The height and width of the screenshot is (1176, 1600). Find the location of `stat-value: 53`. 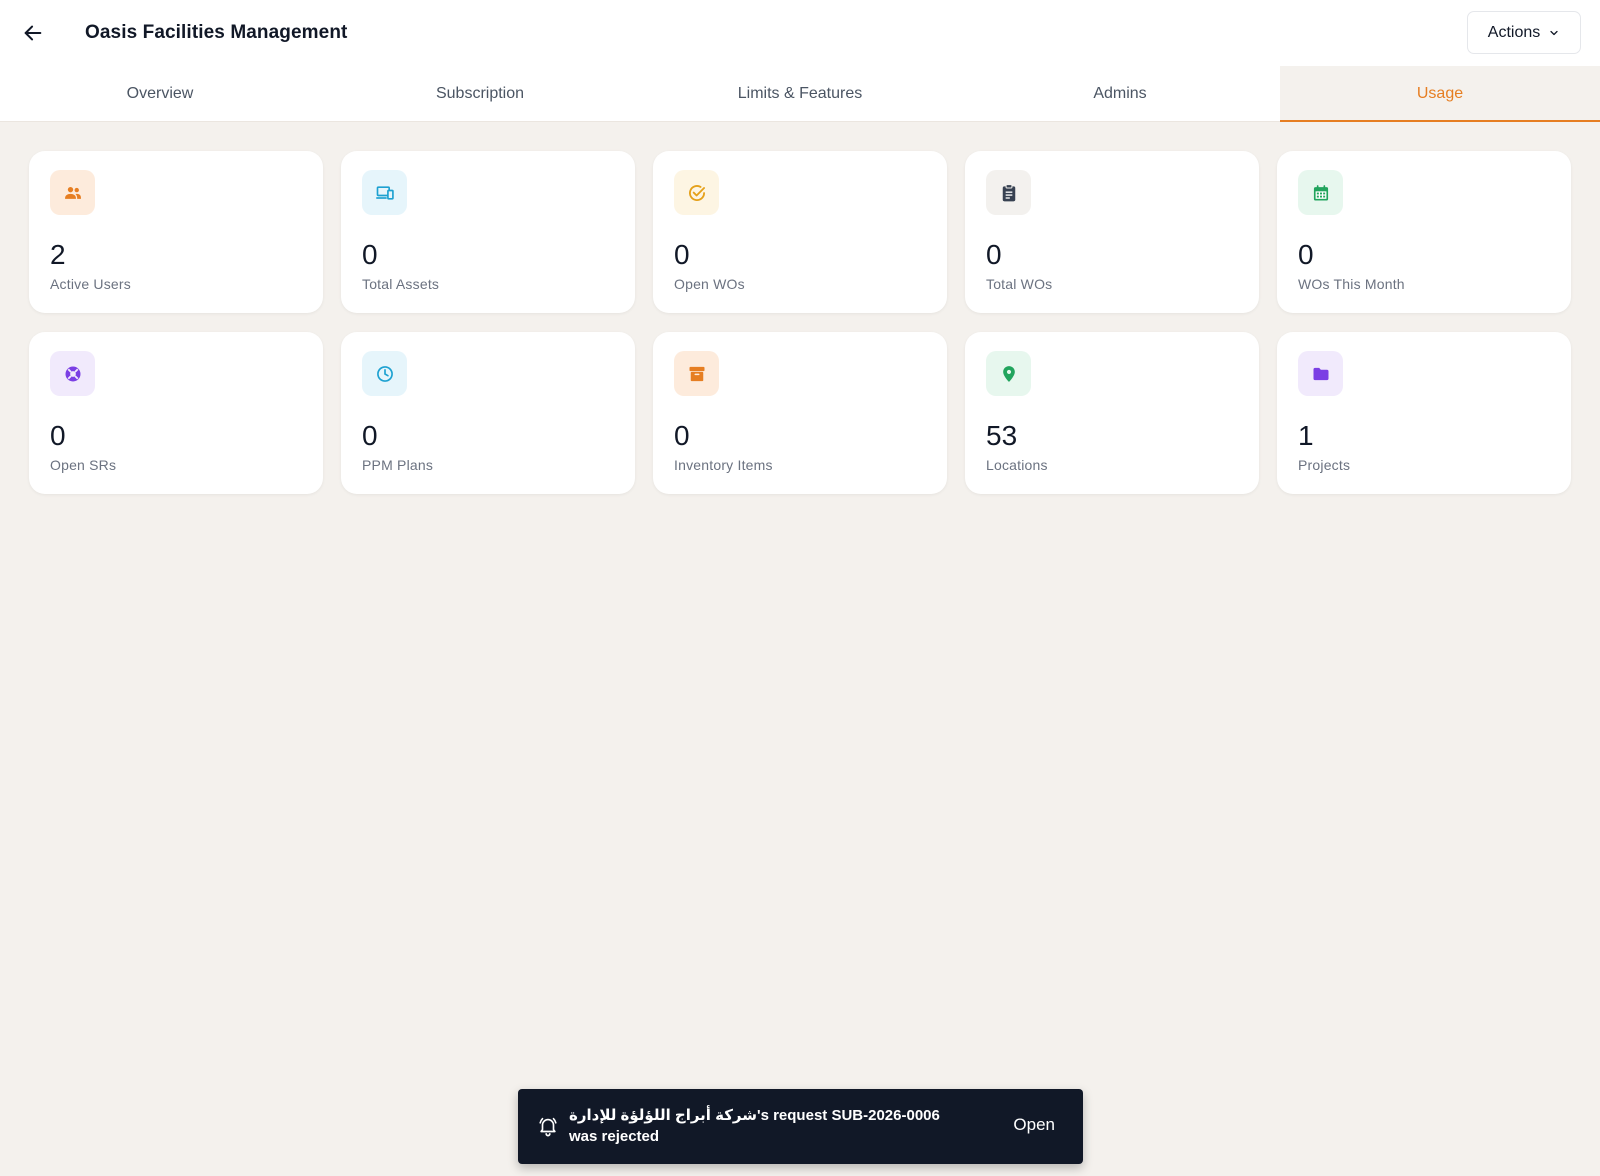

stat-value: 53 is located at coordinates (1002, 435).